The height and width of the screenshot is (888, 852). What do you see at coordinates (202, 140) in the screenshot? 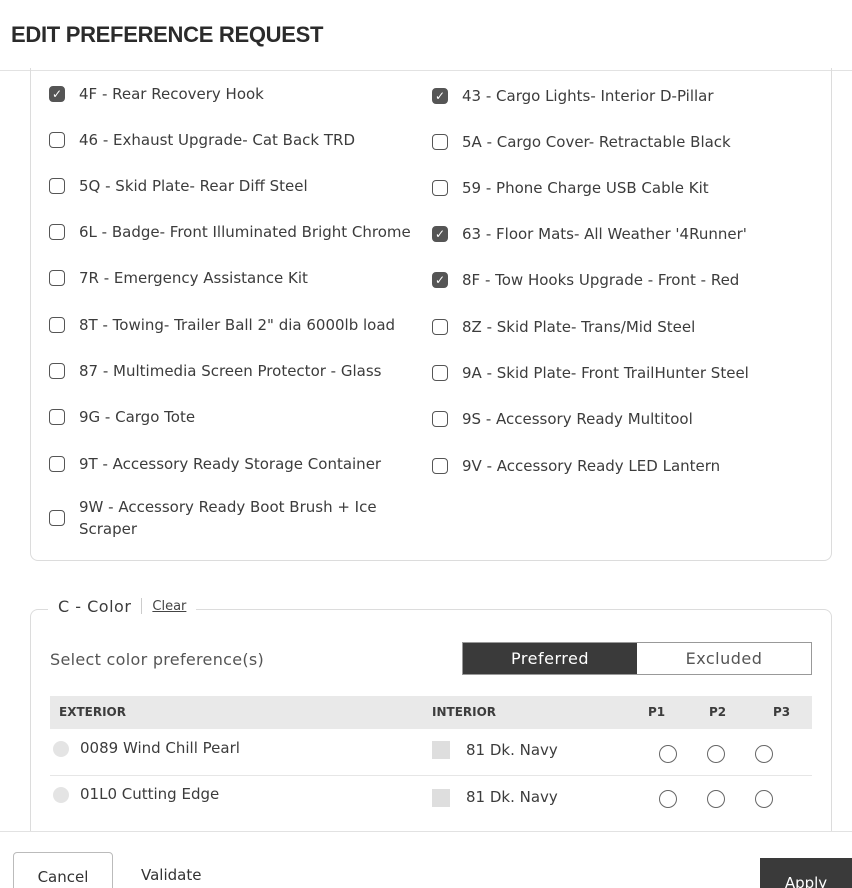
I see `option-46: 46 - Exhaust Upgrade- Cat Back TRD` at bounding box center [202, 140].